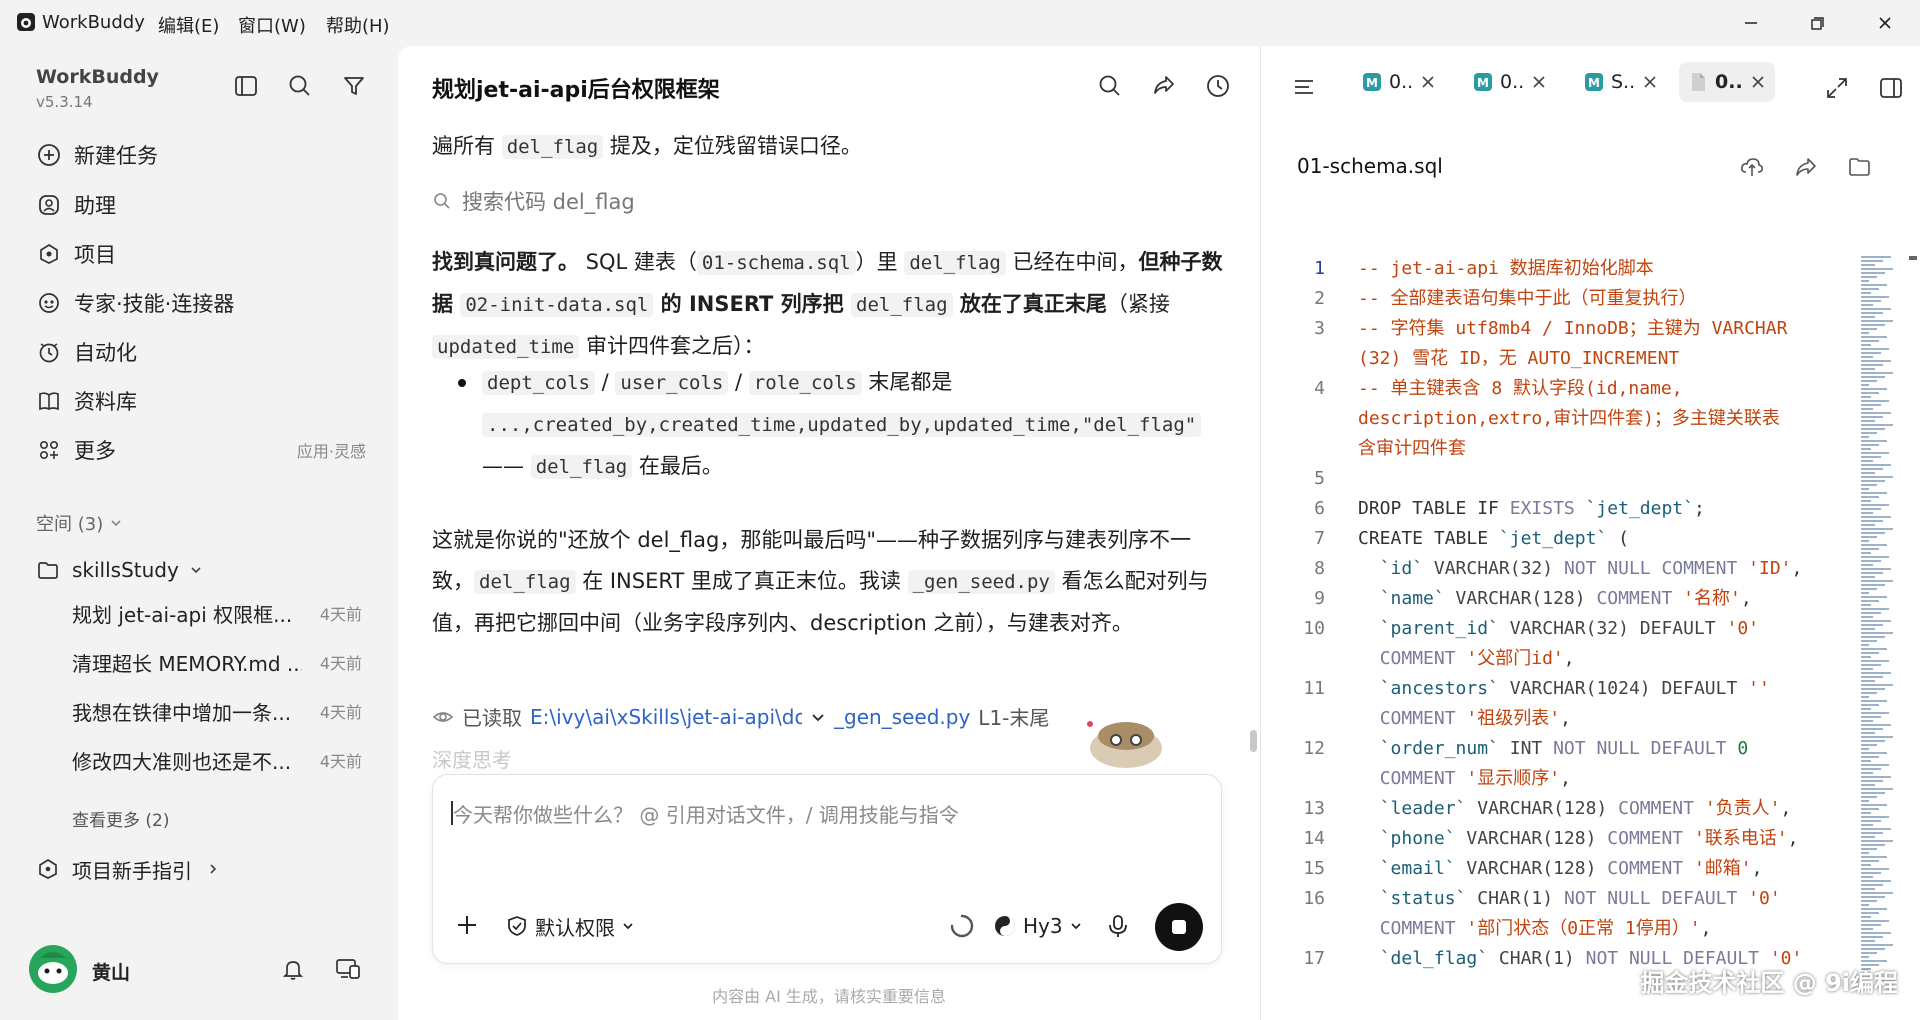 The image size is (1920, 1020). I want to click on task-item: 清理超长 MEMORY.md ... 4天前, so click(217, 662).